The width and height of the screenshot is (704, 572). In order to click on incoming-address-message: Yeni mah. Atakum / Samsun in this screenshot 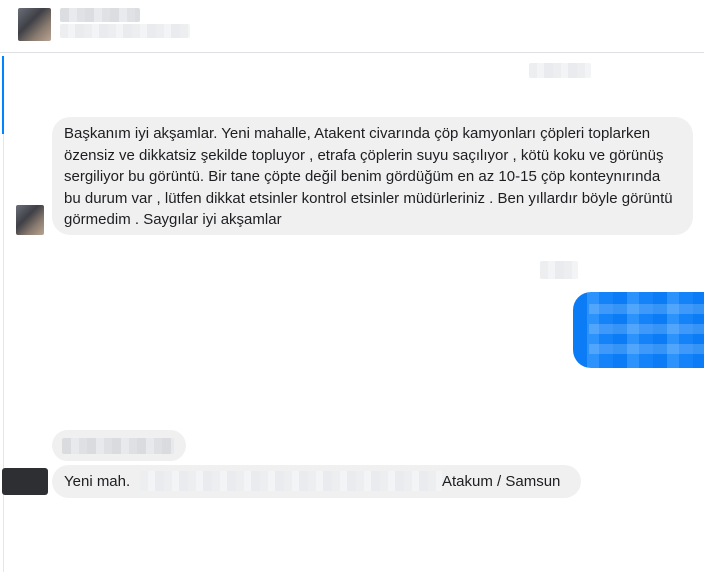, I will do `click(316, 481)`.